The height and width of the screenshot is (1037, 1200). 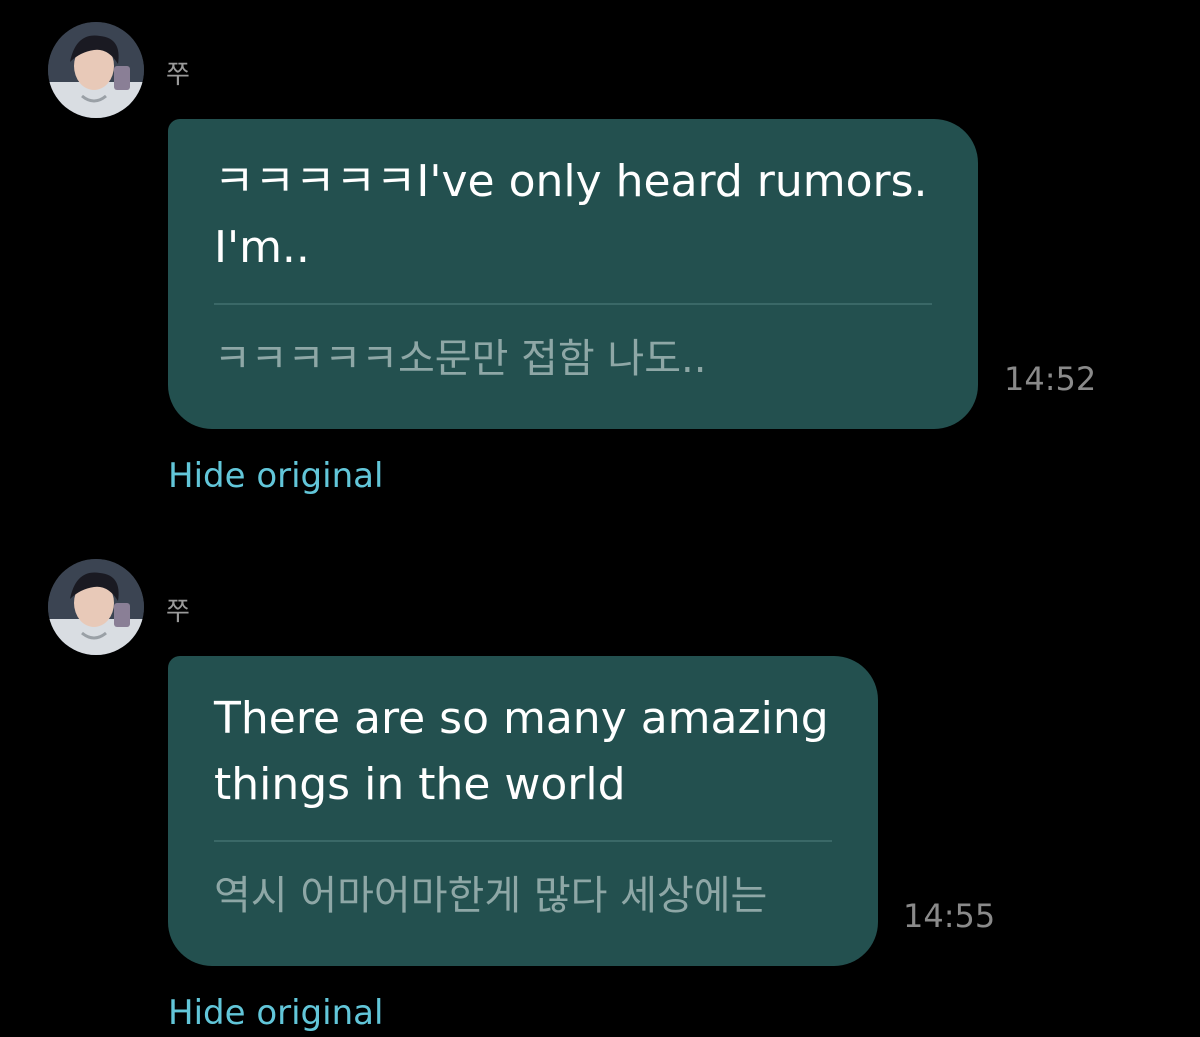 What do you see at coordinates (491, 896) in the screenshot?
I see `original-text: 역시 어마어마한게 많다 세상에는` at bounding box center [491, 896].